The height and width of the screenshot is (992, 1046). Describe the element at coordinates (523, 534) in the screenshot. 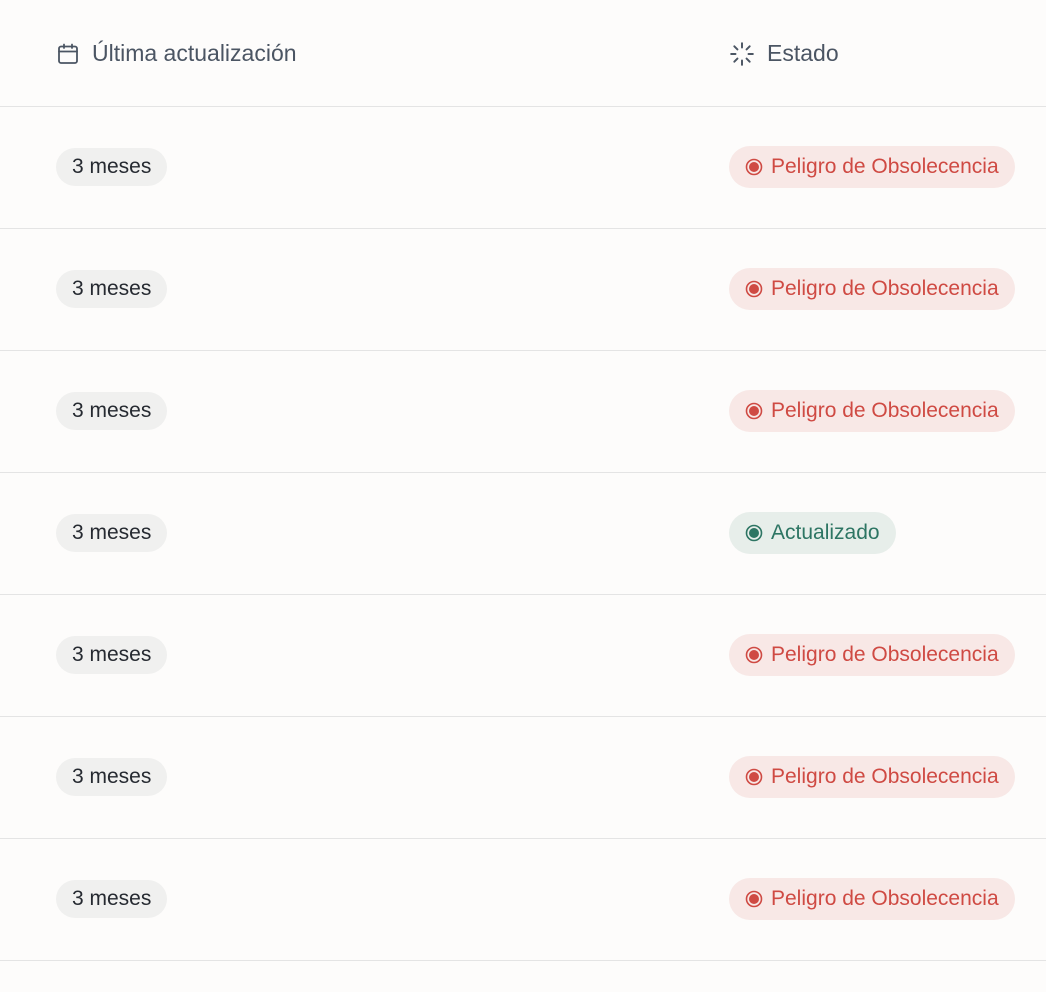

I see `table-row: 3 meses Actualizado` at that location.